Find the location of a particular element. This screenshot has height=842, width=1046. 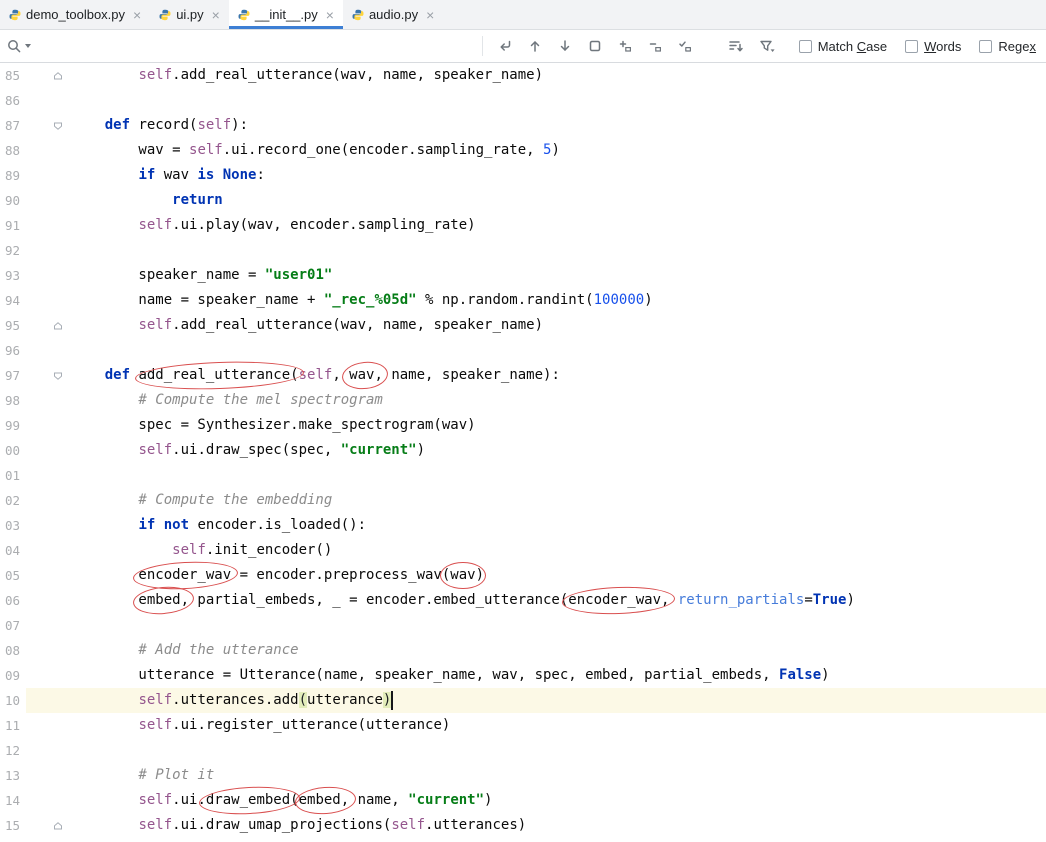

code-line: 87 def record(self): is located at coordinates (523, 125).